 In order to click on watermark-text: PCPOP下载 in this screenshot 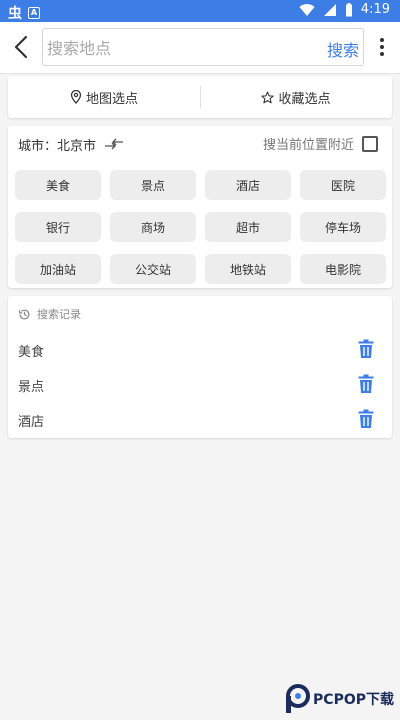, I will do `click(353, 700)`.